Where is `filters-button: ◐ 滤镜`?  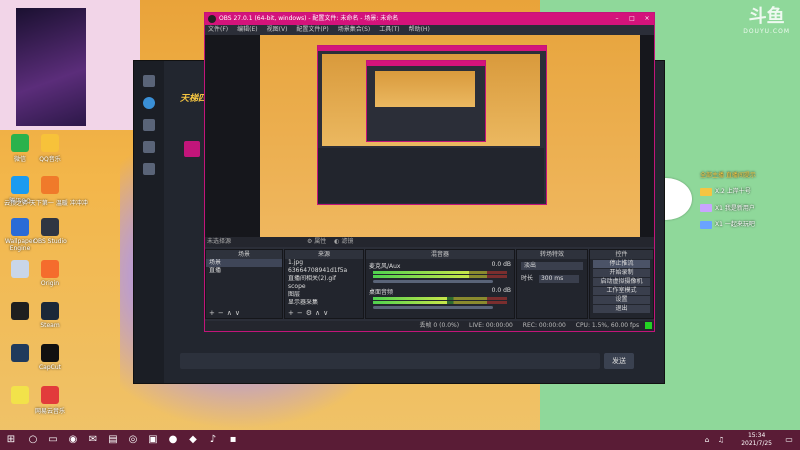
filters-button: ◐ 滤镜 is located at coordinates (343, 241).